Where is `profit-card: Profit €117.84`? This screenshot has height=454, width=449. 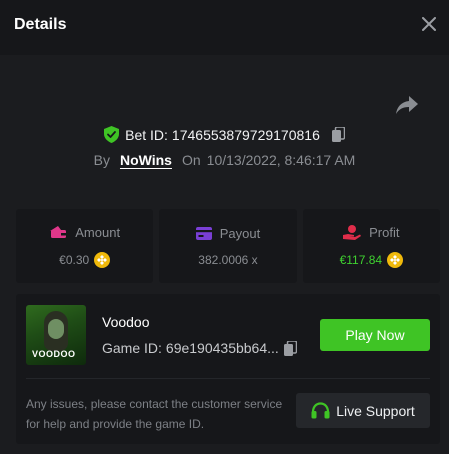
profit-card: Profit €117.84 is located at coordinates (371, 246).